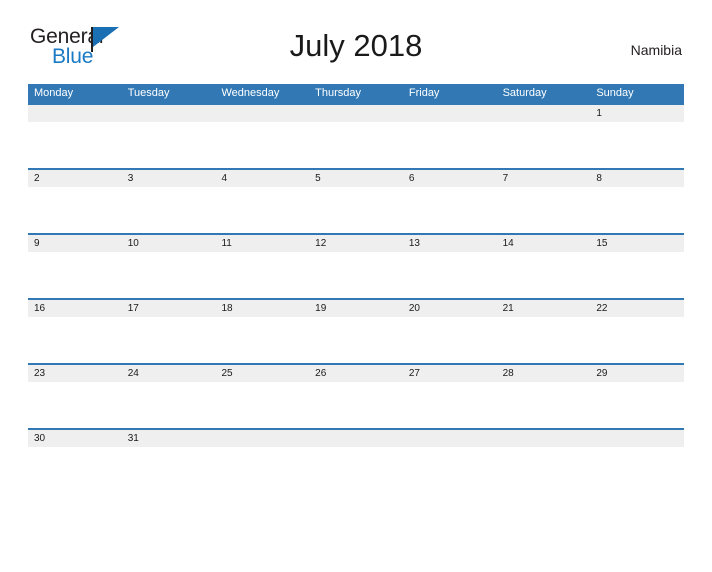 The width and height of the screenshot is (712, 572). What do you see at coordinates (262, 178) in the screenshot?
I see `day-cell: 4` at bounding box center [262, 178].